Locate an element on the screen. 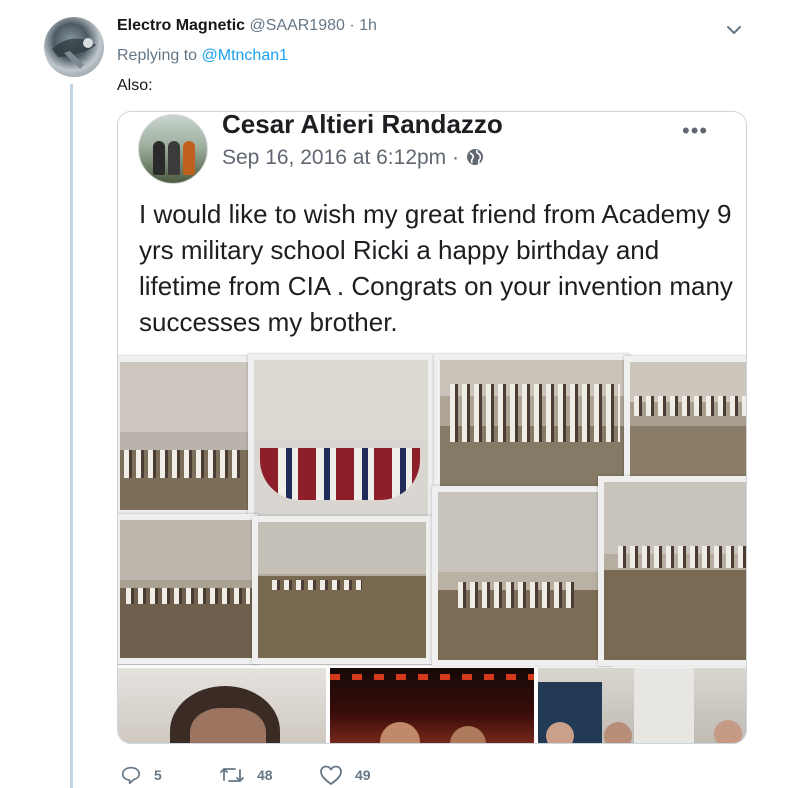 Image resolution: width=788 pixels, height=788 pixels. replying-prefix: Replying to is located at coordinates (157, 55).